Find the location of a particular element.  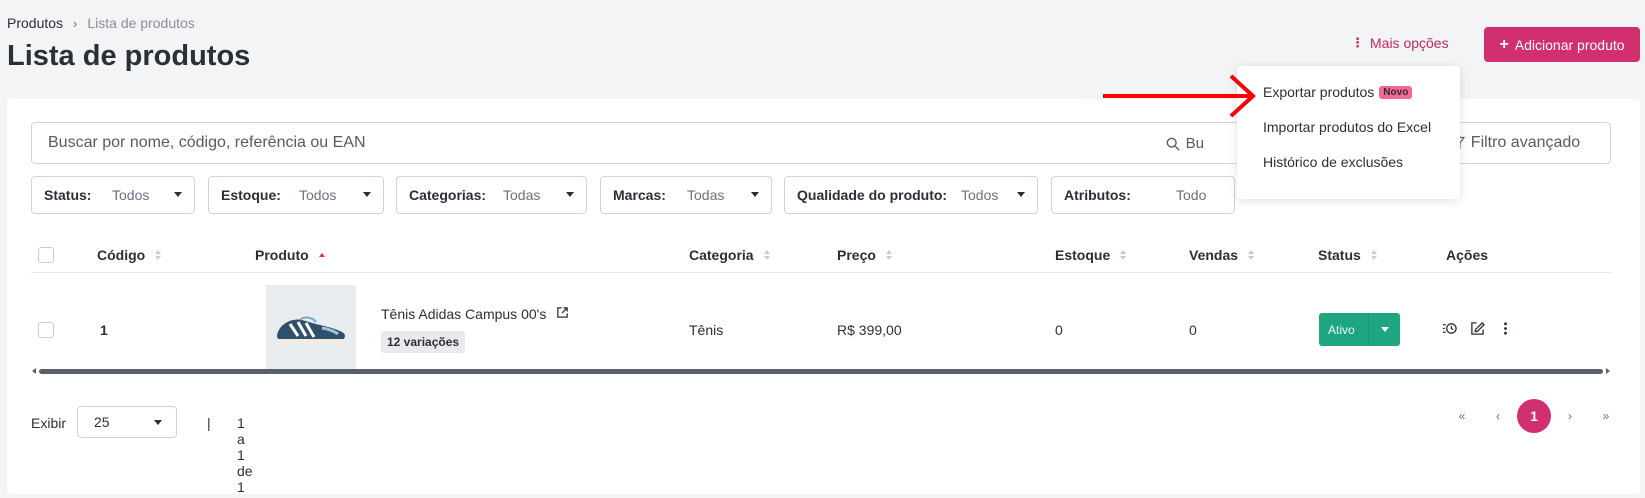

annotation-arrow is located at coordinates (1179, 96).